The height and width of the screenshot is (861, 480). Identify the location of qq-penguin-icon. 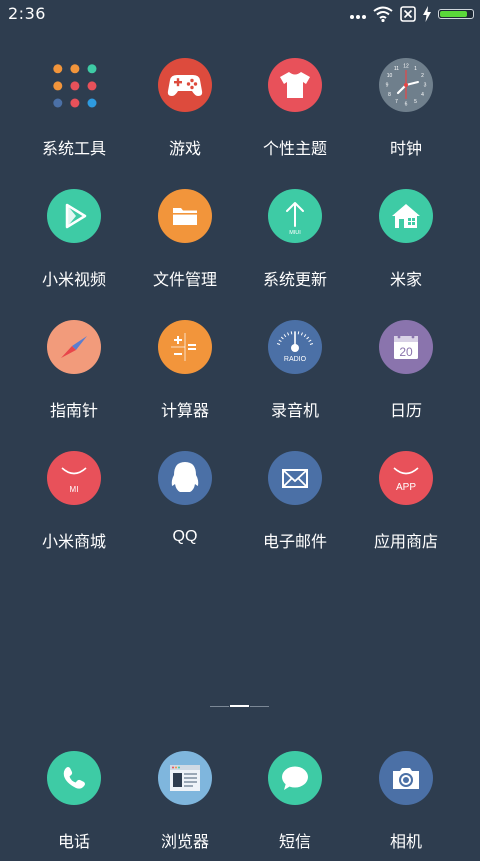
(185, 478).